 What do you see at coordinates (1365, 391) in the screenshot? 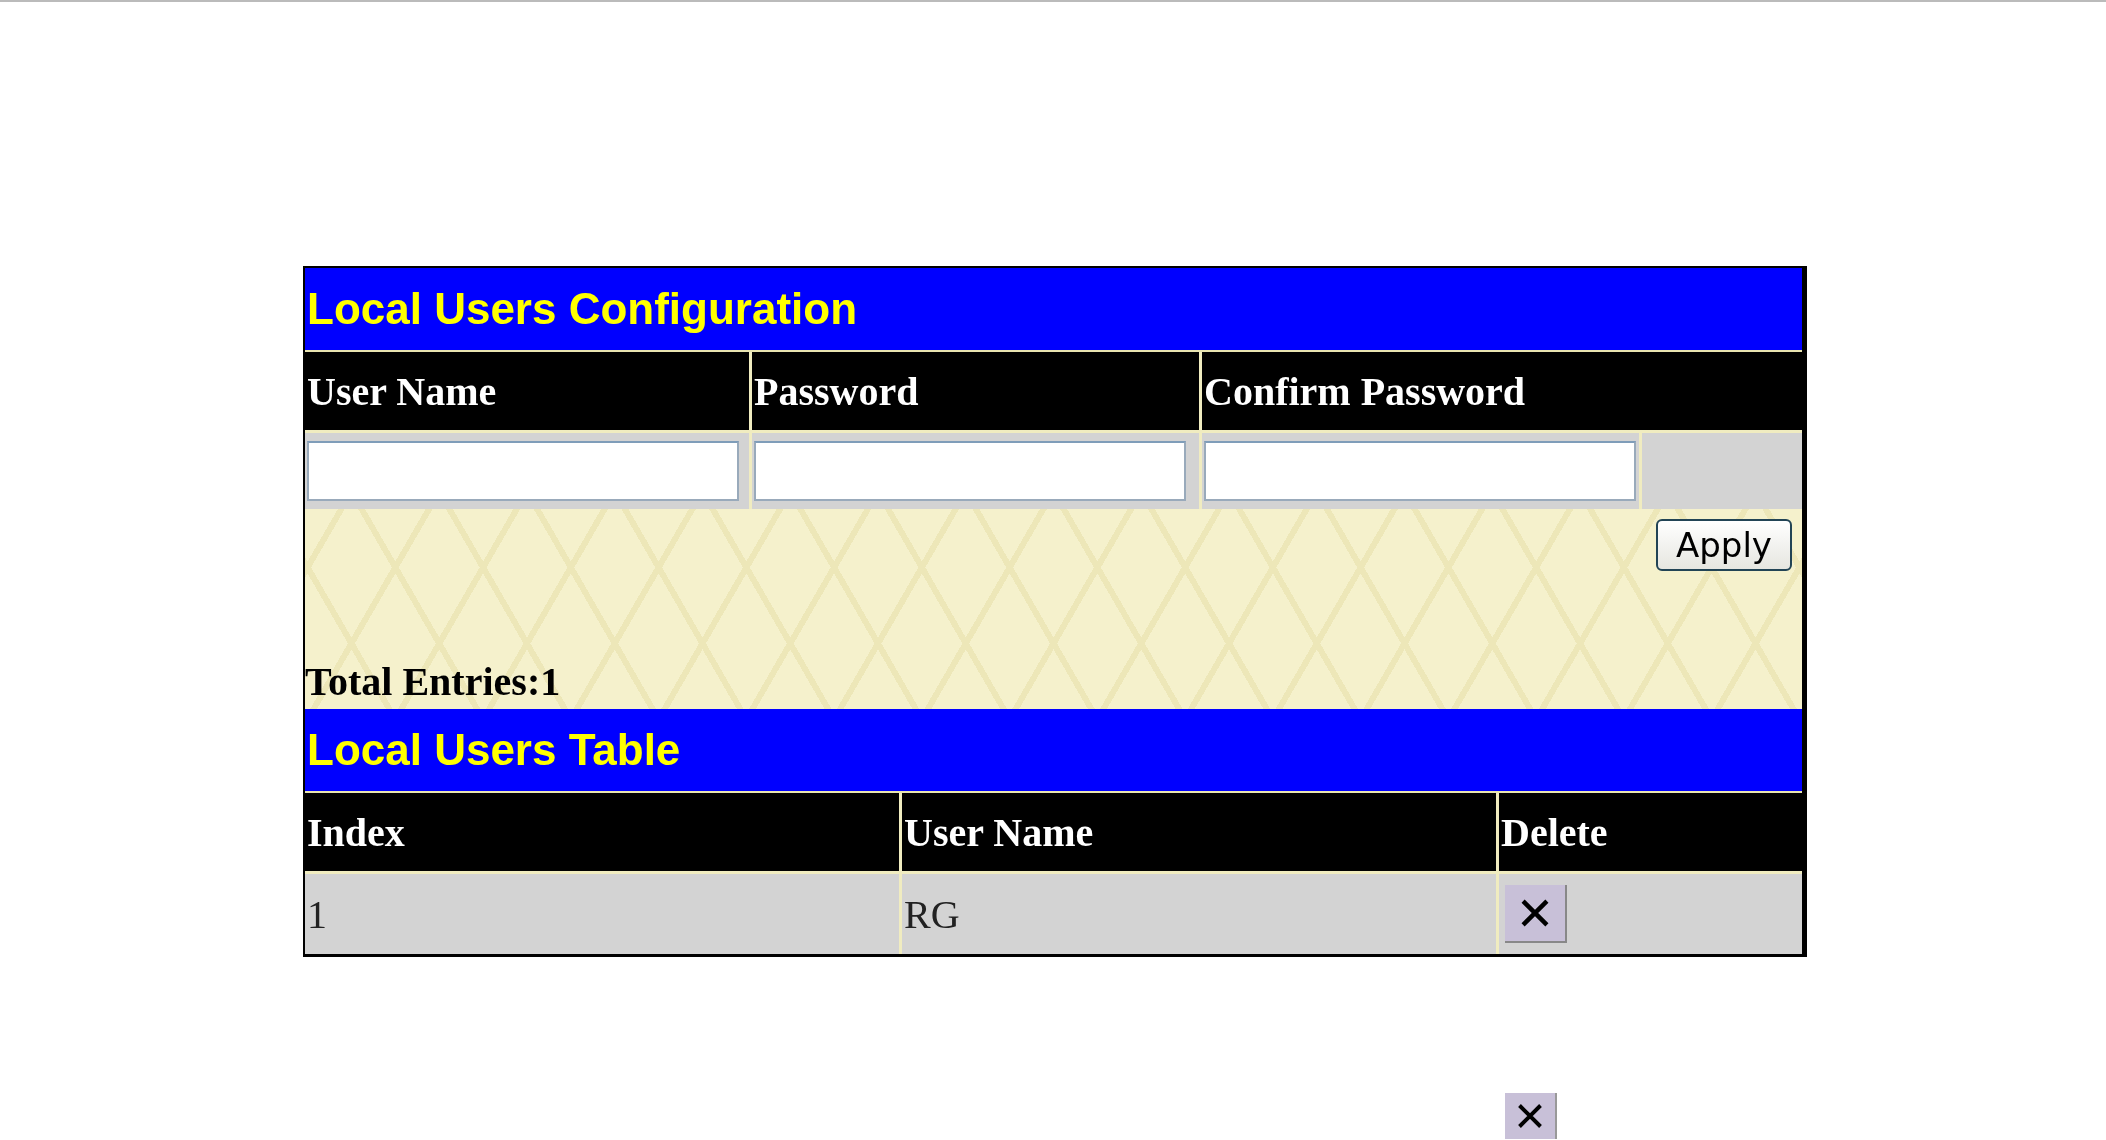
I see `column-header: Confirm Password` at bounding box center [1365, 391].